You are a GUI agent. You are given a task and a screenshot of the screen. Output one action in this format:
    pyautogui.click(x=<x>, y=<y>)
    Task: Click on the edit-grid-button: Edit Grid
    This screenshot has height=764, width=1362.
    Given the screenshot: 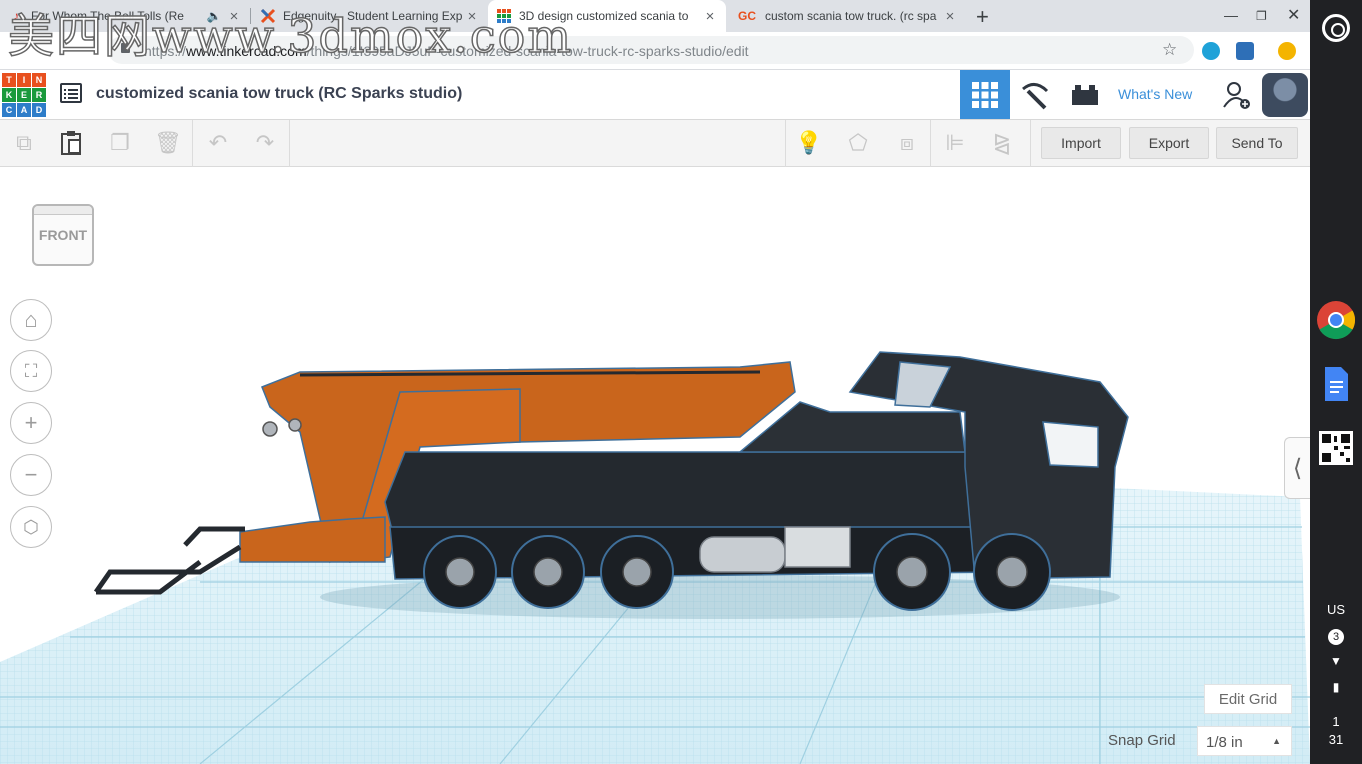 What is the action you would take?
    pyautogui.click(x=1248, y=699)
    